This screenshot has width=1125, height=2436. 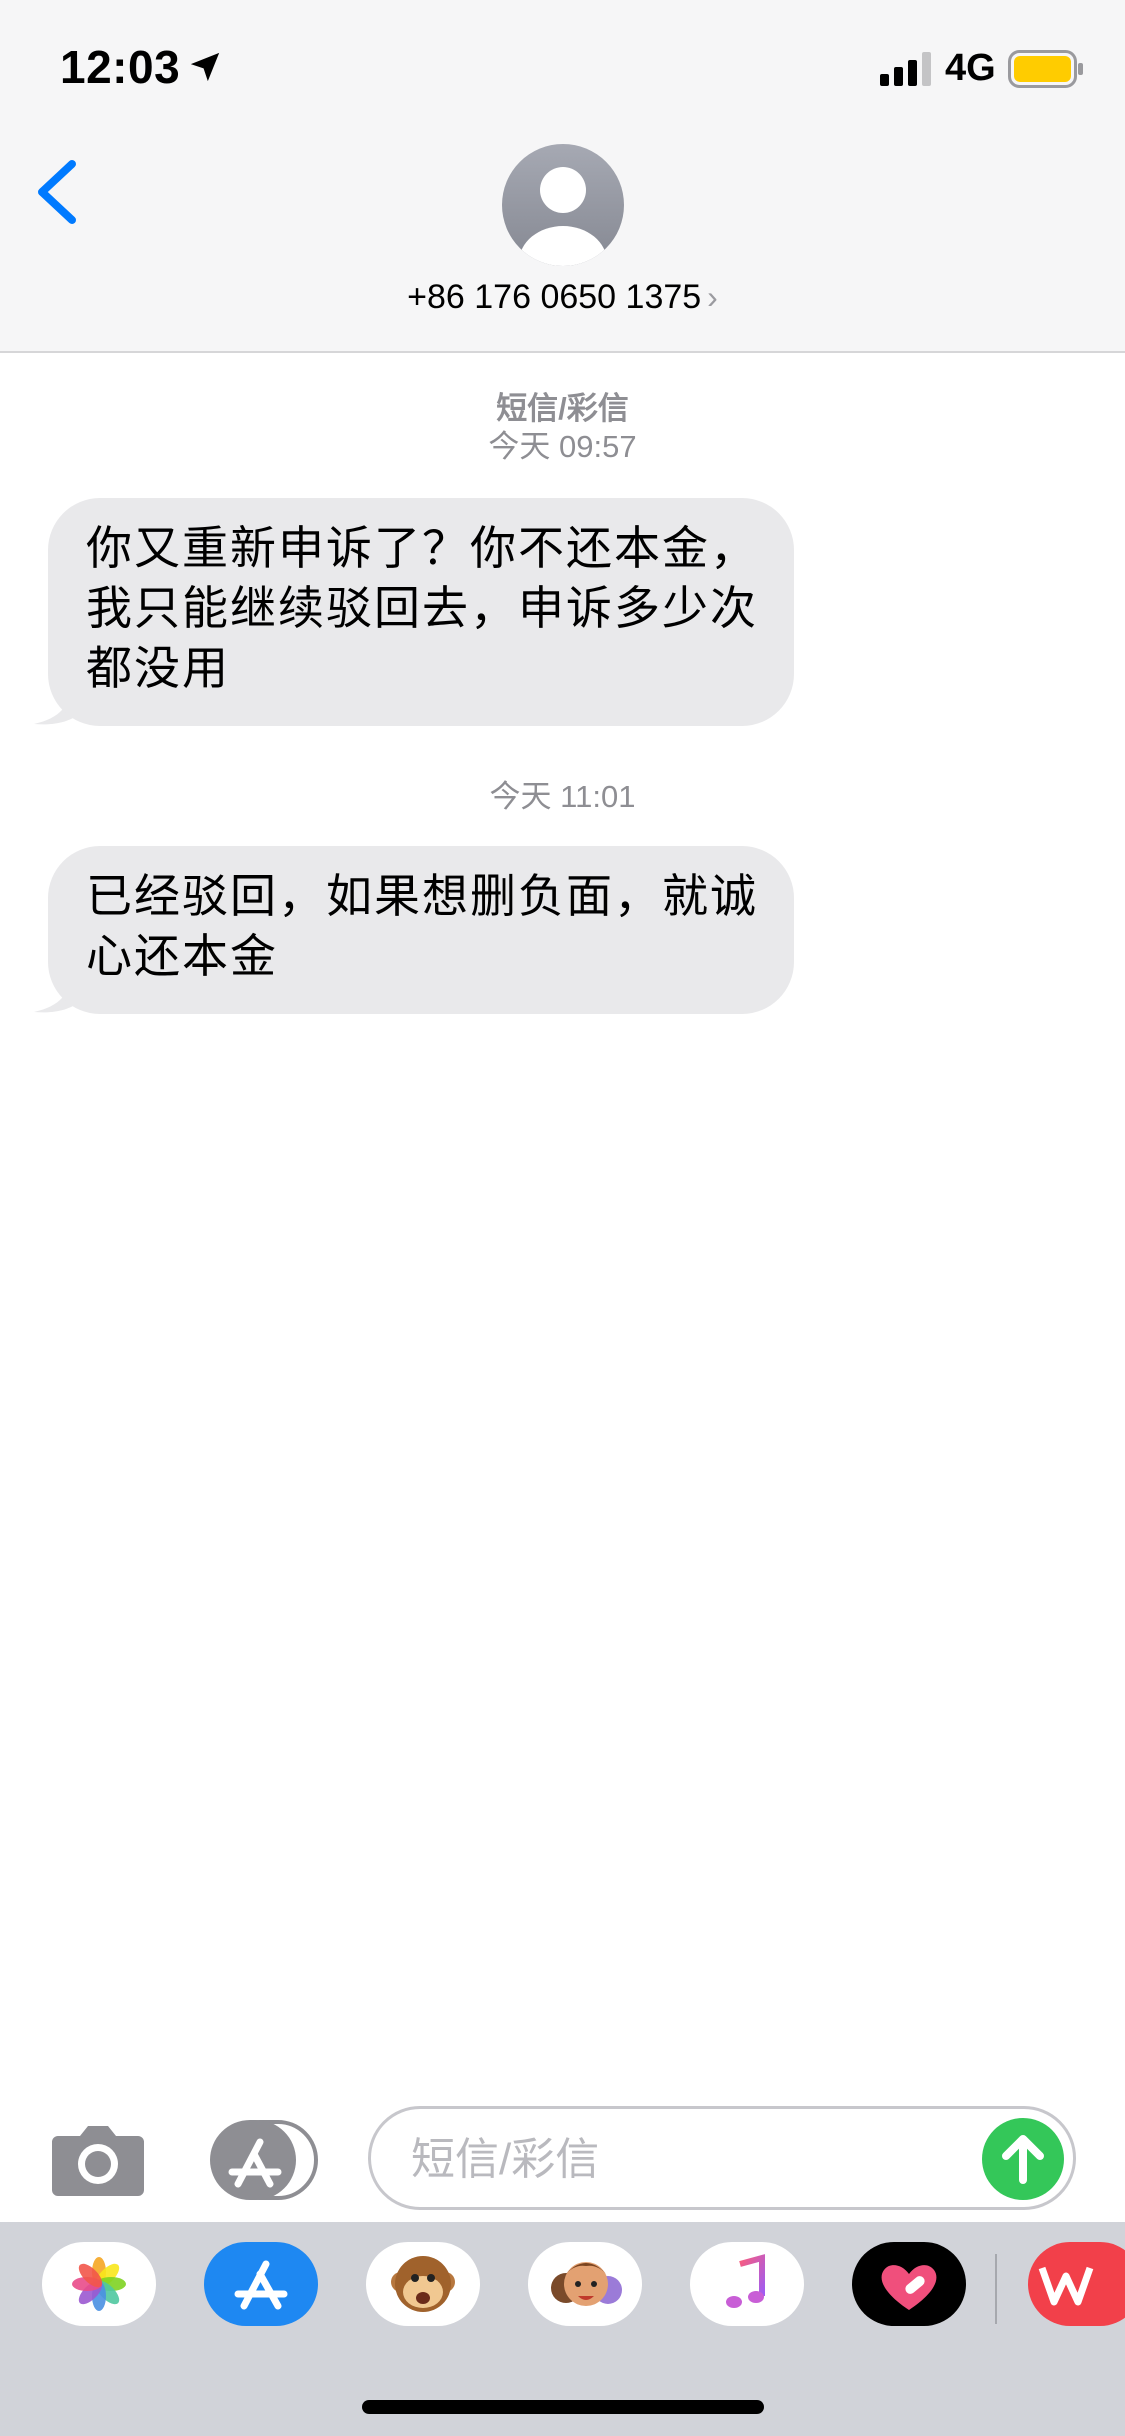 I want to click on camera-icon, so click(x=98, y=2160).